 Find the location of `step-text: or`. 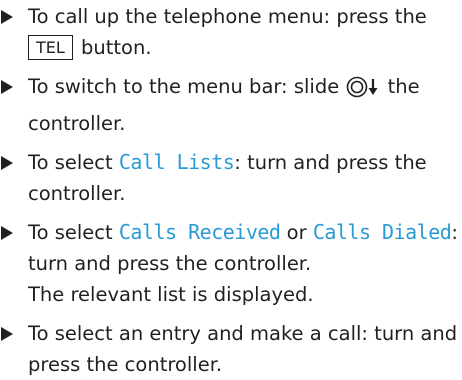

step-text: or is located at coordinates (296, 232).